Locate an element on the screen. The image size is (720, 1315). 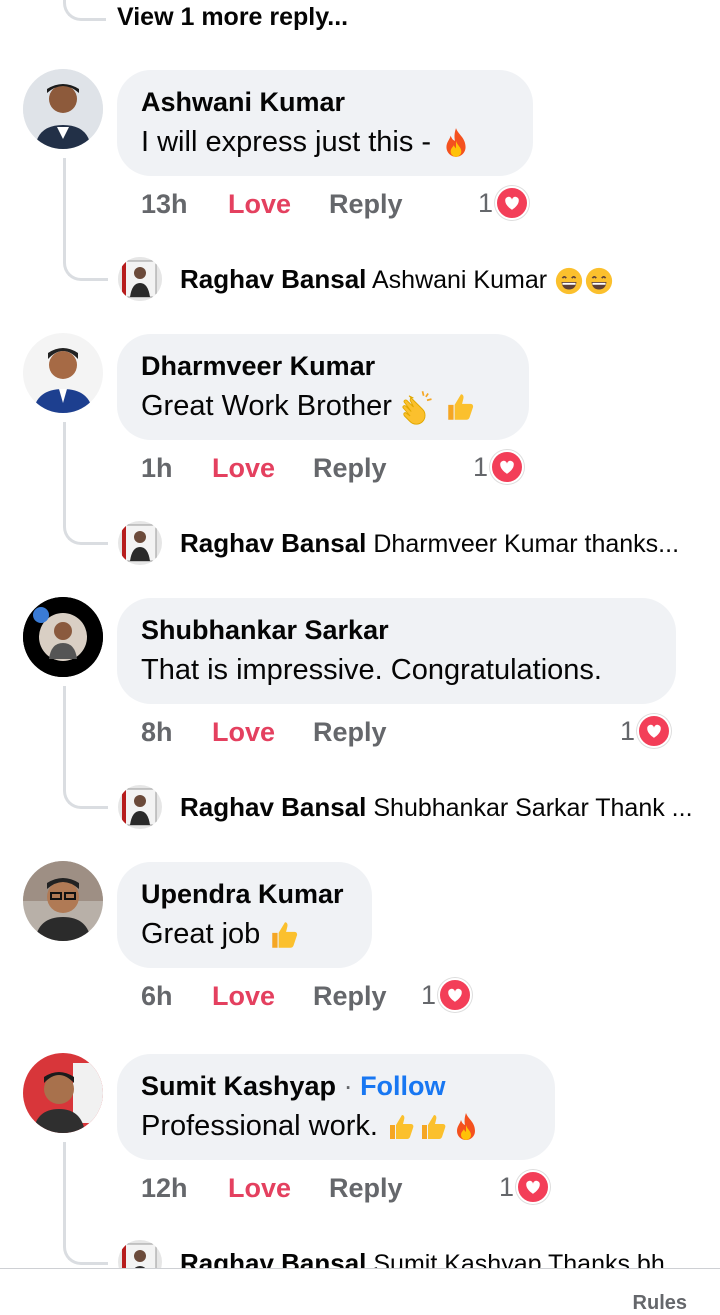
avatar-ashwani is located at coordinates (63, 109).